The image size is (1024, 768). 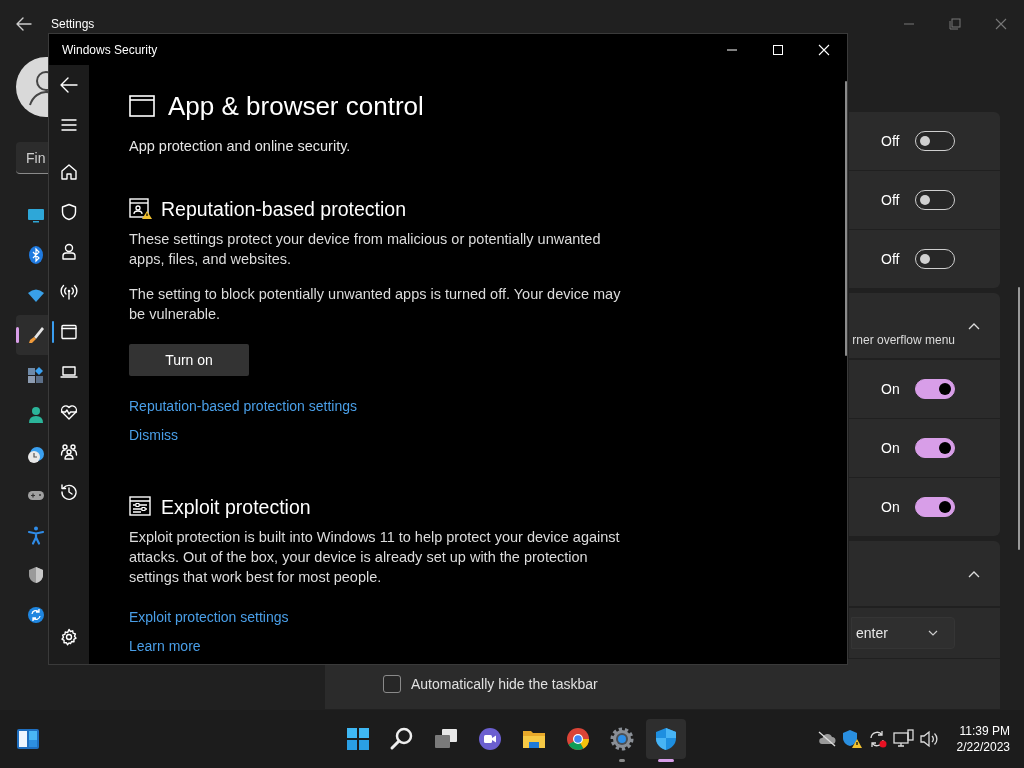 What do you see at coordinates (928, 739) in the screenshot?
I see `volume-icon` at bounding box center [928, 739].